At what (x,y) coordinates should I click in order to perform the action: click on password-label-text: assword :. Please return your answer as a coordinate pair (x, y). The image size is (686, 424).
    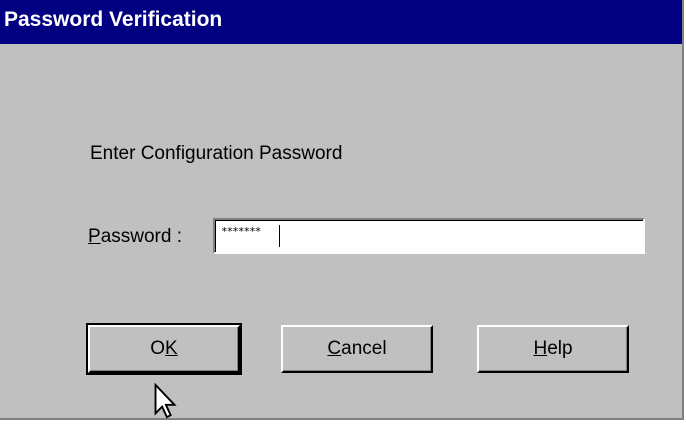
    Looking at the image, I should click on (141, 236).